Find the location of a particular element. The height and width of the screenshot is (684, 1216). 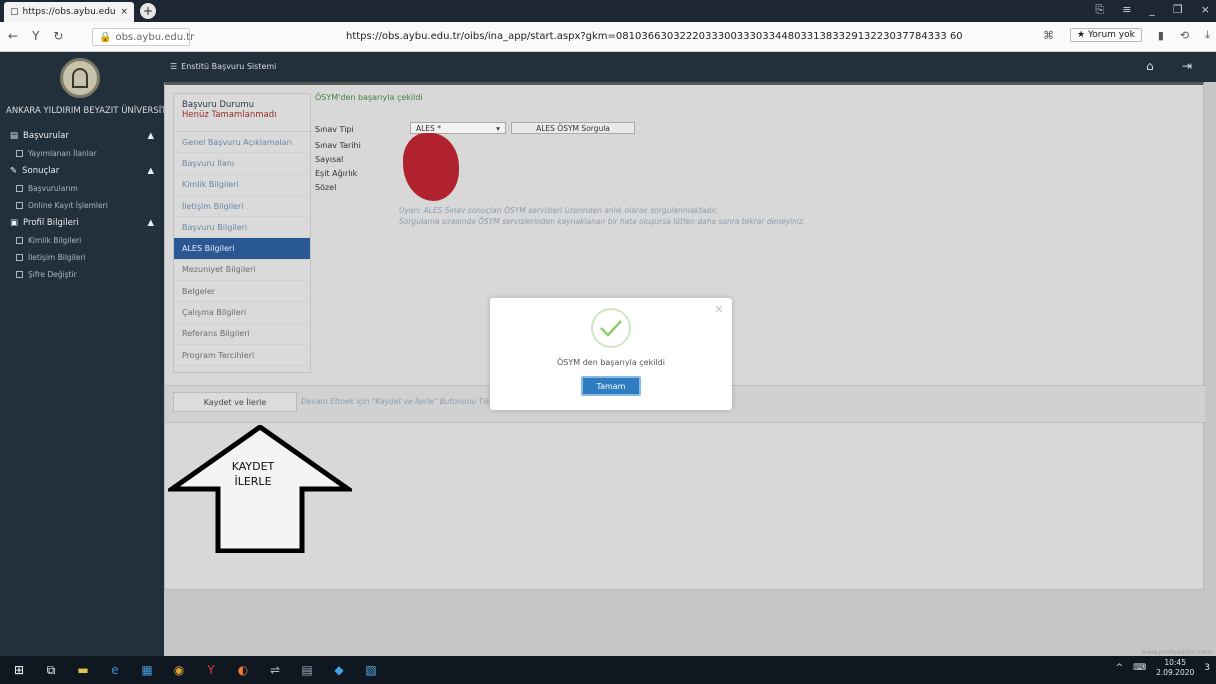

lock-icon: 🔒 is located at coordinates (105, 37).